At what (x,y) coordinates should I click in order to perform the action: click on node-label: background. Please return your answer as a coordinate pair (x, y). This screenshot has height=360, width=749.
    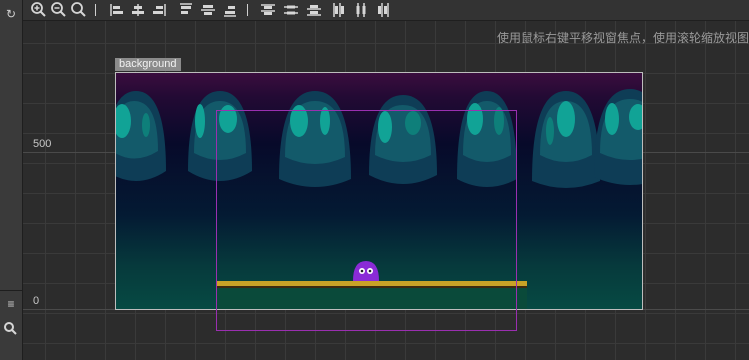
    Looking at the image, I should click on (148, 64).